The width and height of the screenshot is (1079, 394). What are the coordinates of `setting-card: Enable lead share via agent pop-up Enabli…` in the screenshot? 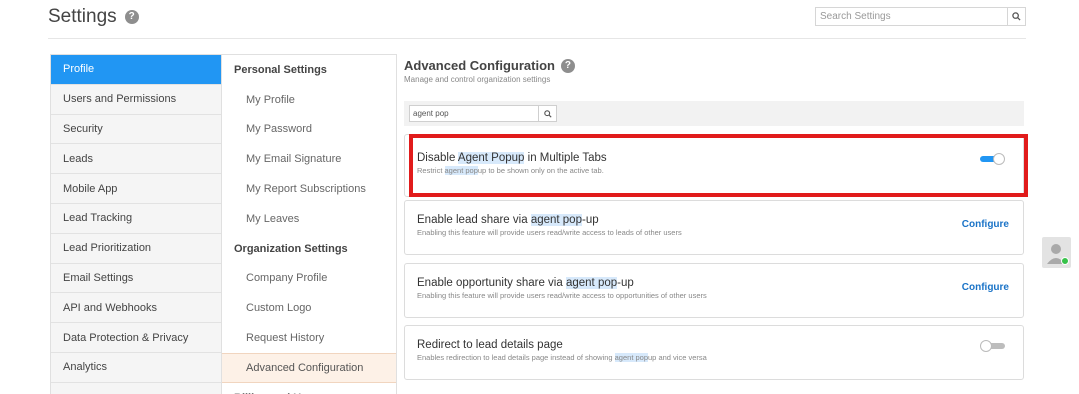 It's located at (714, 227).